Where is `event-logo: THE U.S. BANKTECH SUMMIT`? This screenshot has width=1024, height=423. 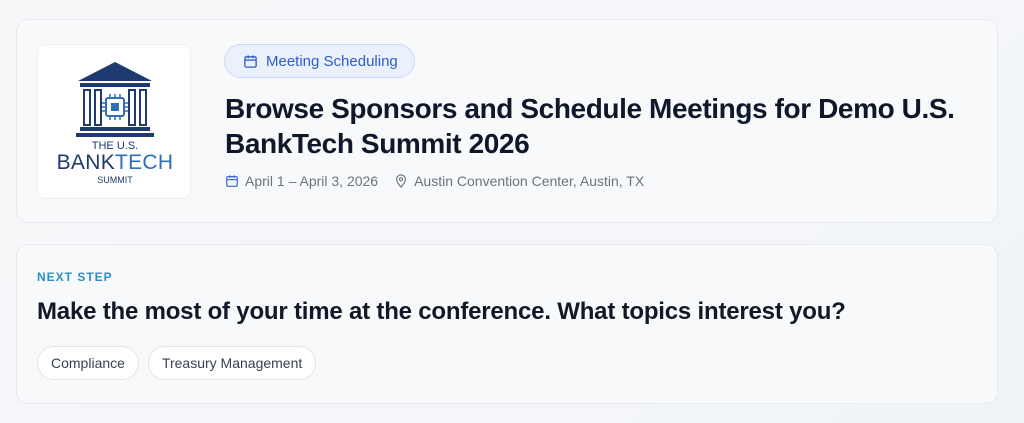 event-logo: THE U.S. BANKTECH SUMMIT is located at coordinates (114, 121).